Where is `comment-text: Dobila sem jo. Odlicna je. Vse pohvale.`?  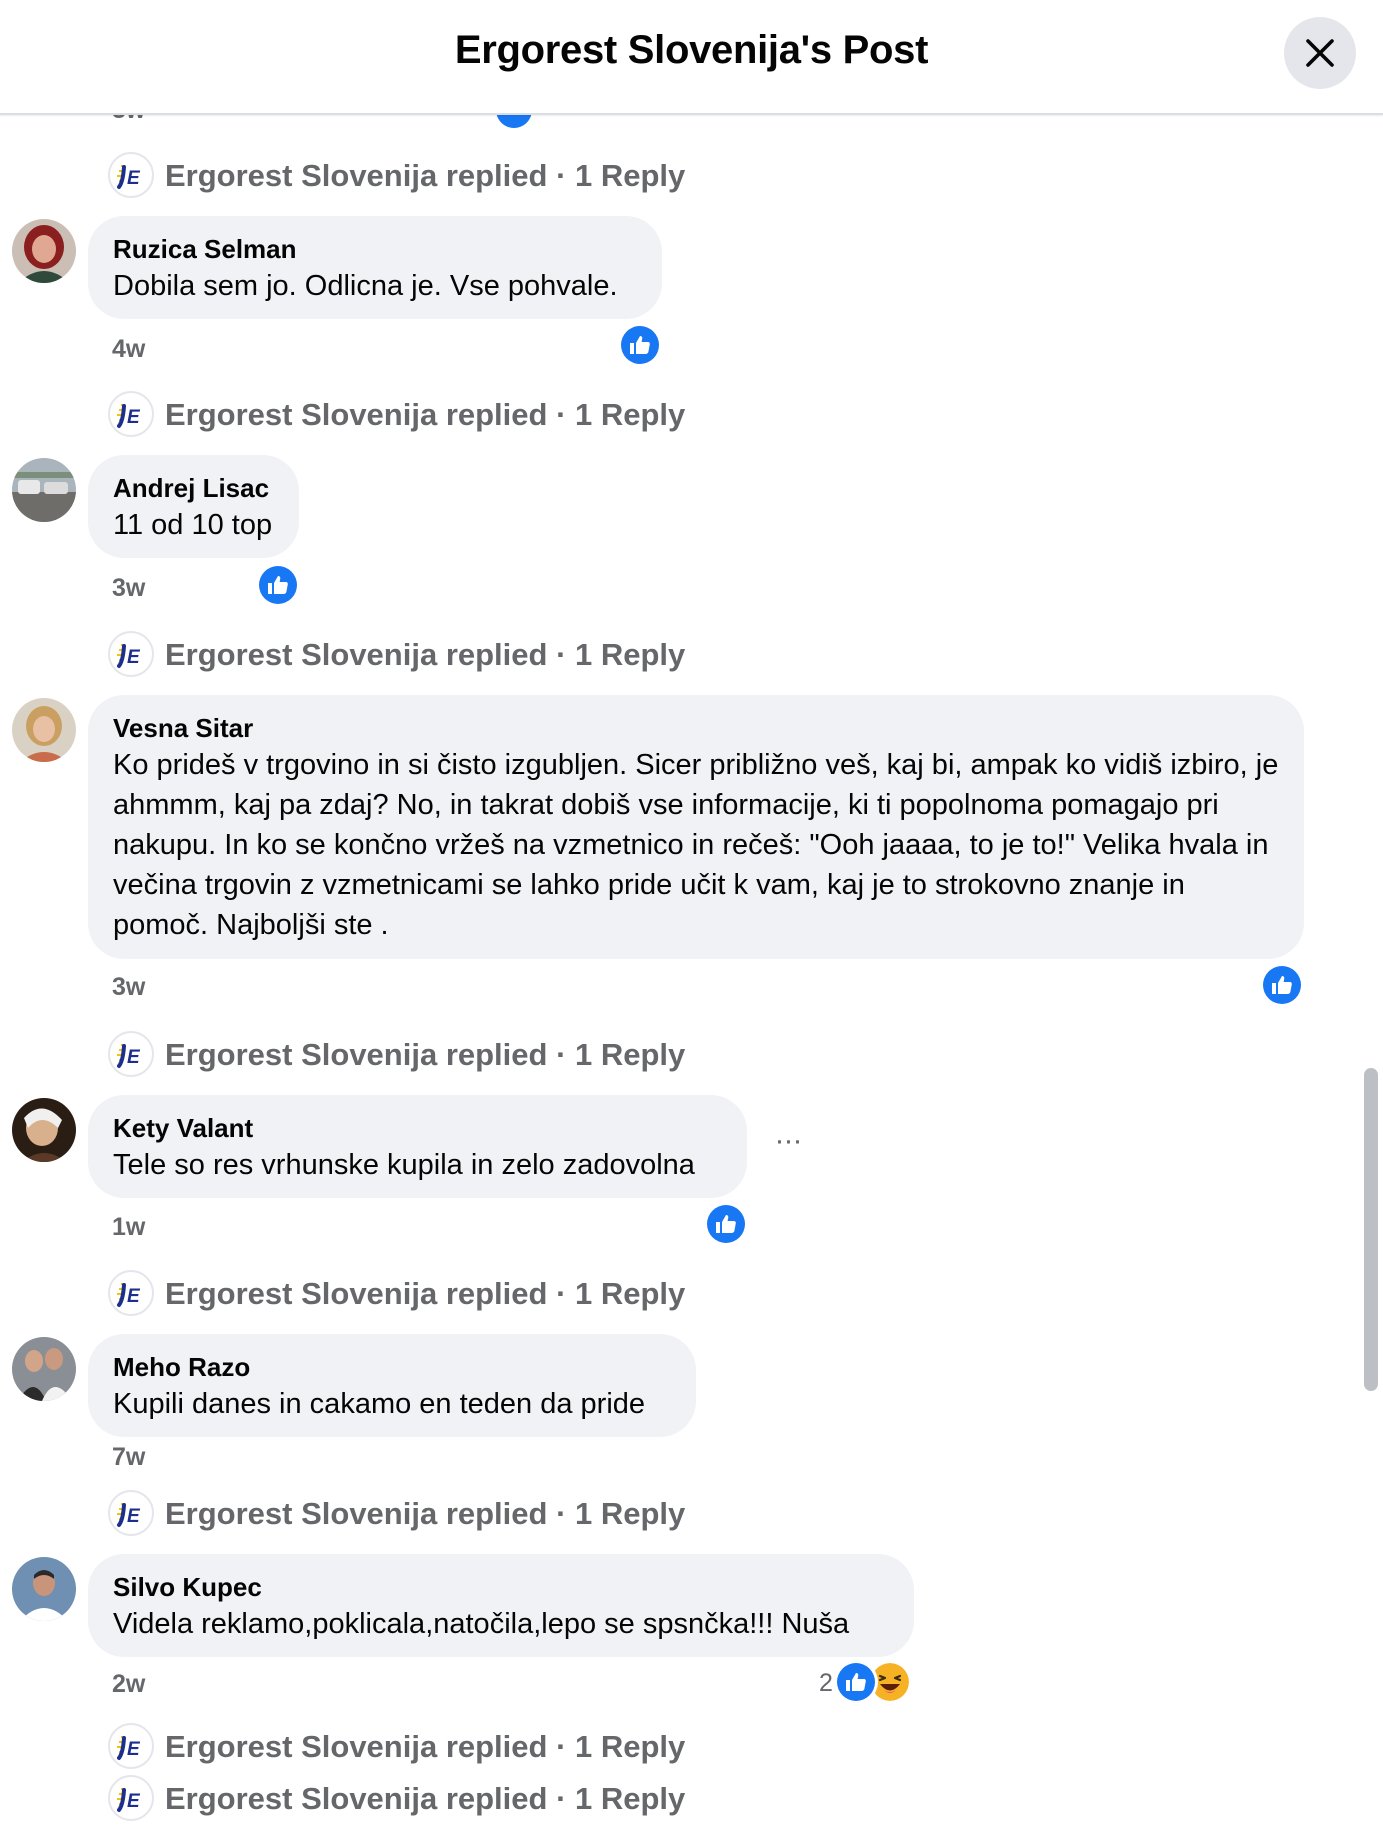 comment-text: Dobila sem jo. Odlicna je. Vse pohvale. is located at coordinates (365, 286).